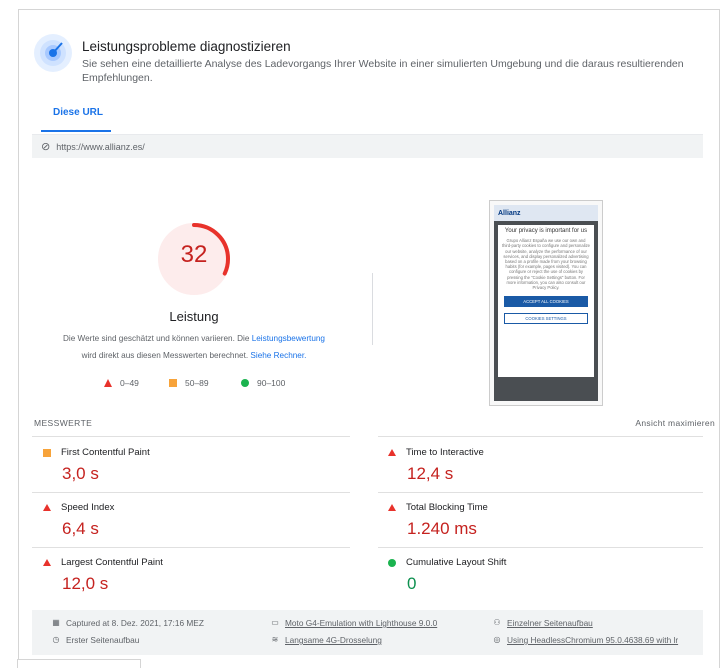 The image size is (726, 668). I want to click on site-logo: Allianz, so click(509, 213).